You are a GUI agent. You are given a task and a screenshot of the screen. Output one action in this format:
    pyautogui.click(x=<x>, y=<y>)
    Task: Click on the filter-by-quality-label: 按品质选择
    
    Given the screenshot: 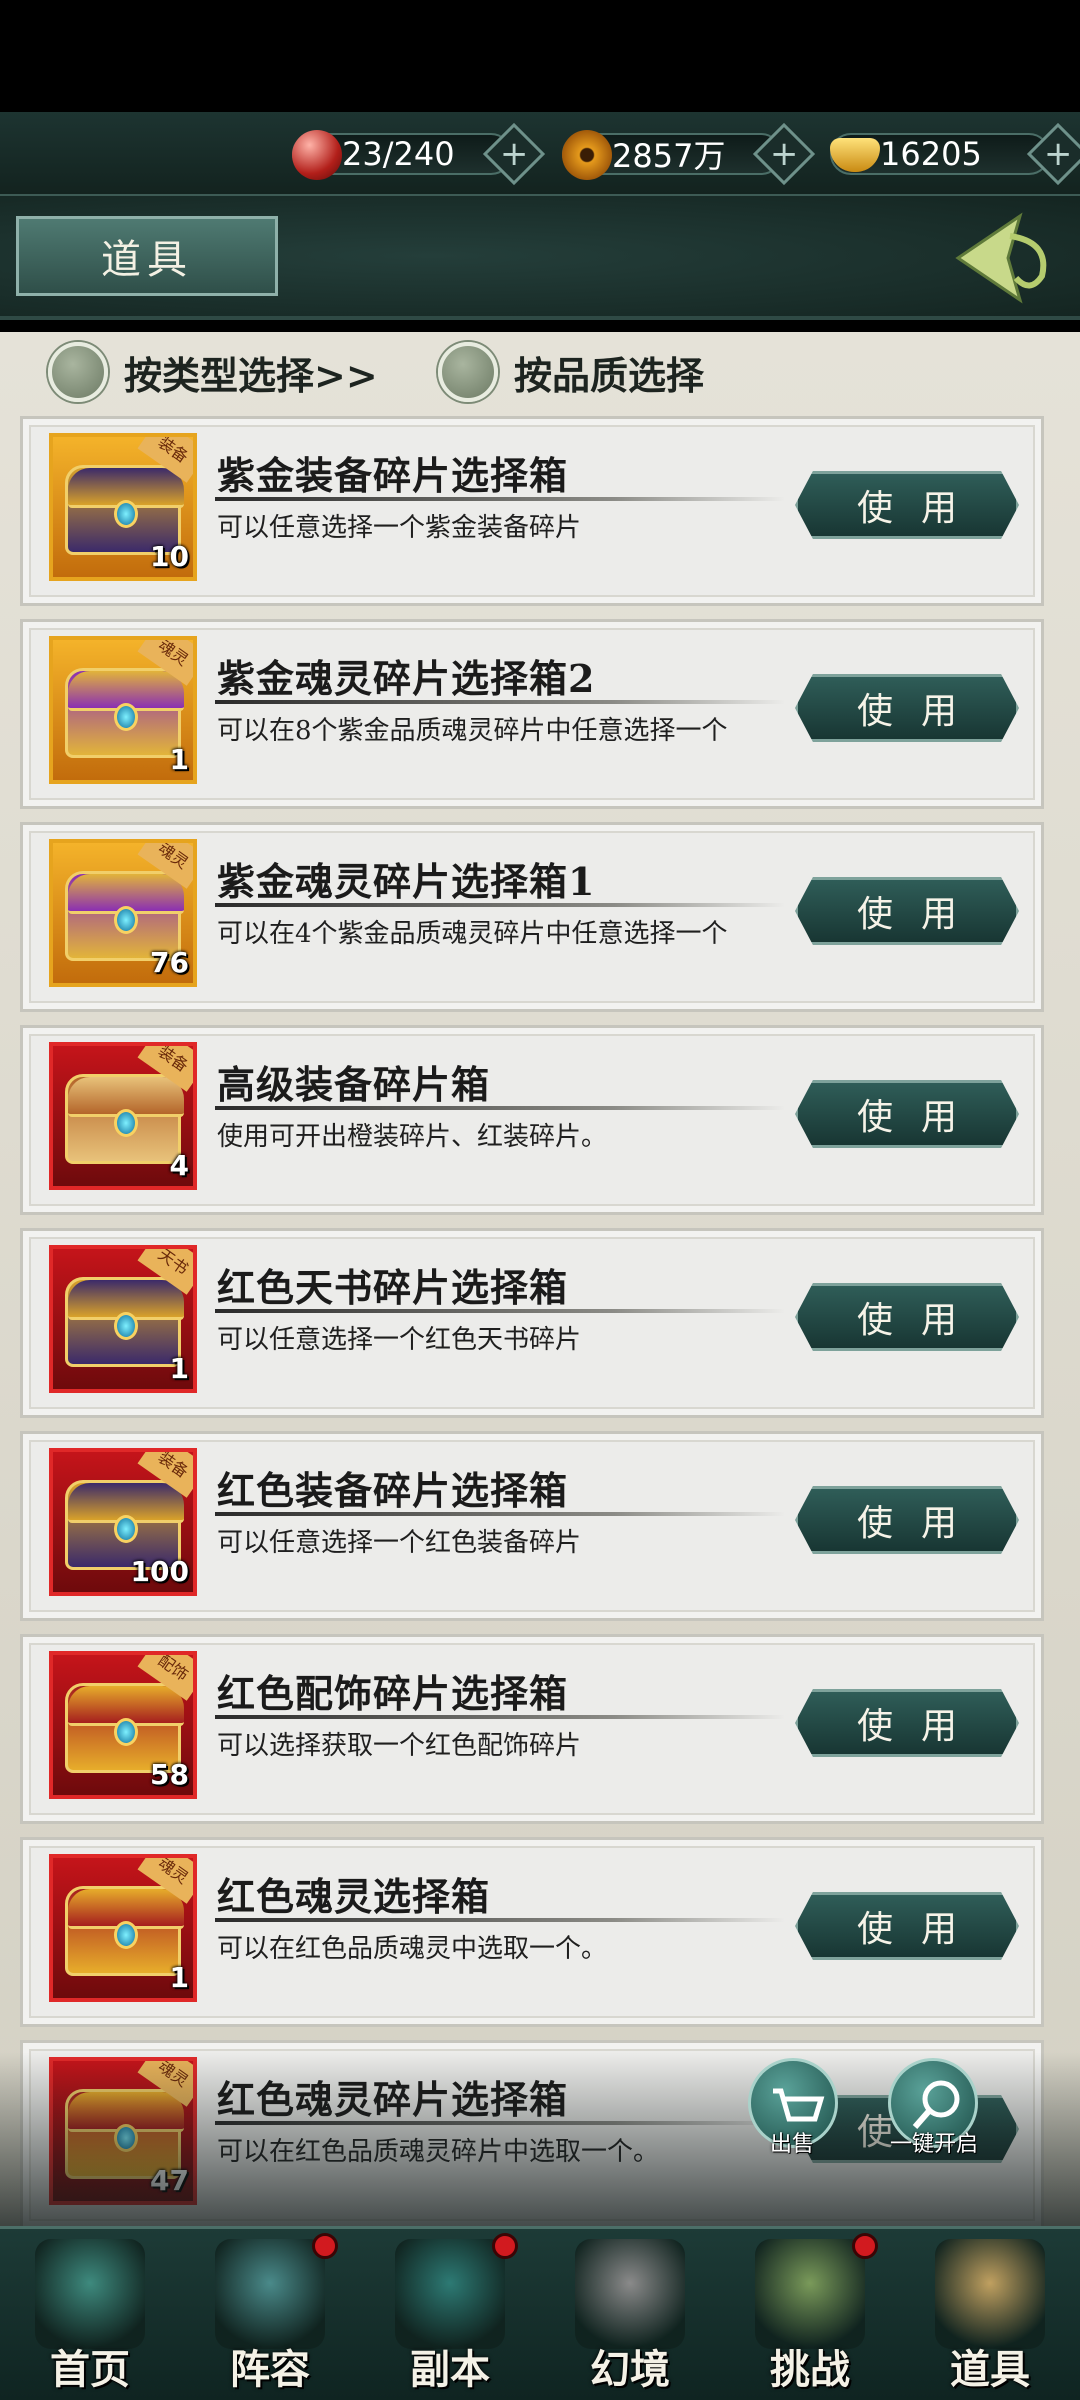 What is the action you would take?
    pyautogui.click(x=609, y=375)
    